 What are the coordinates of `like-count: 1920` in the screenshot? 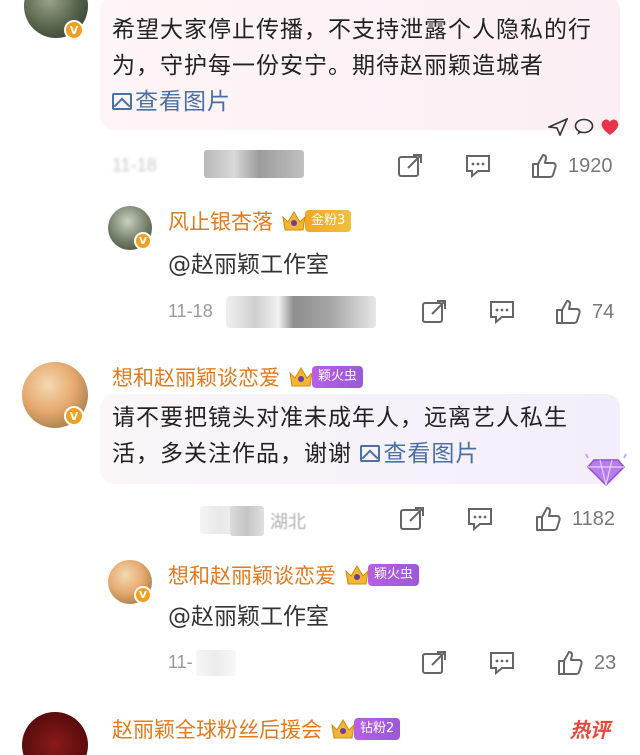 It's located at (590, 165).